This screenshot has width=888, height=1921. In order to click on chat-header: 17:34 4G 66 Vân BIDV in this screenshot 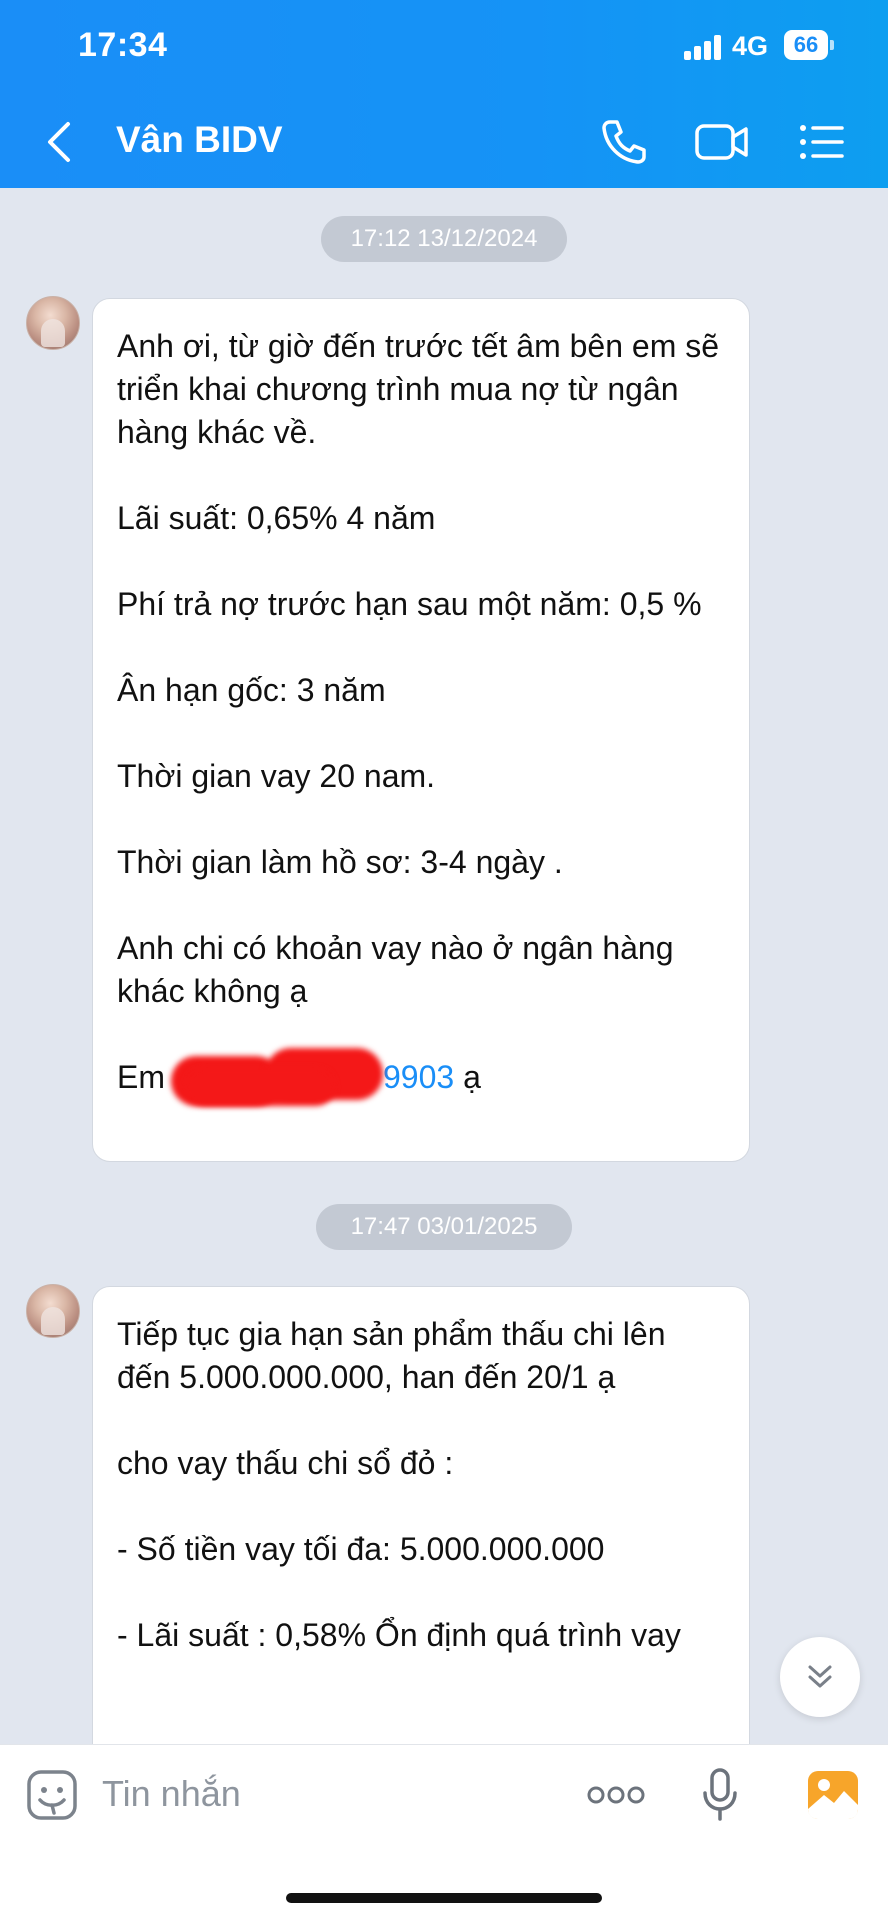, I will do `click(444, 94)`.